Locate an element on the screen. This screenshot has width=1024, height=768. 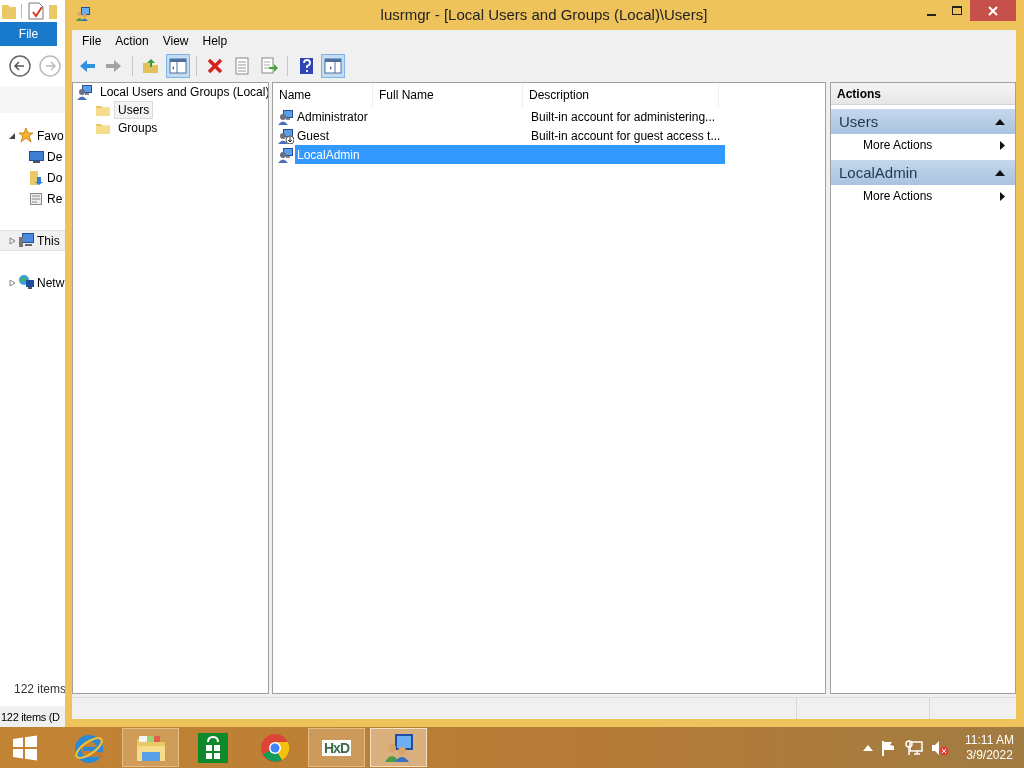
section-title: Users is located at coordinates (859, 121).